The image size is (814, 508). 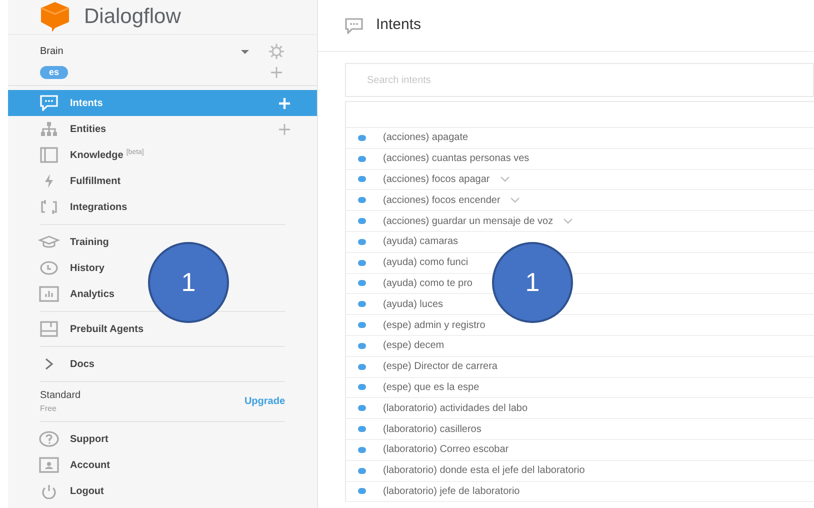 I want to click on intent-row: (laboratorio) actividades del labo, so click(x=580, y=409).